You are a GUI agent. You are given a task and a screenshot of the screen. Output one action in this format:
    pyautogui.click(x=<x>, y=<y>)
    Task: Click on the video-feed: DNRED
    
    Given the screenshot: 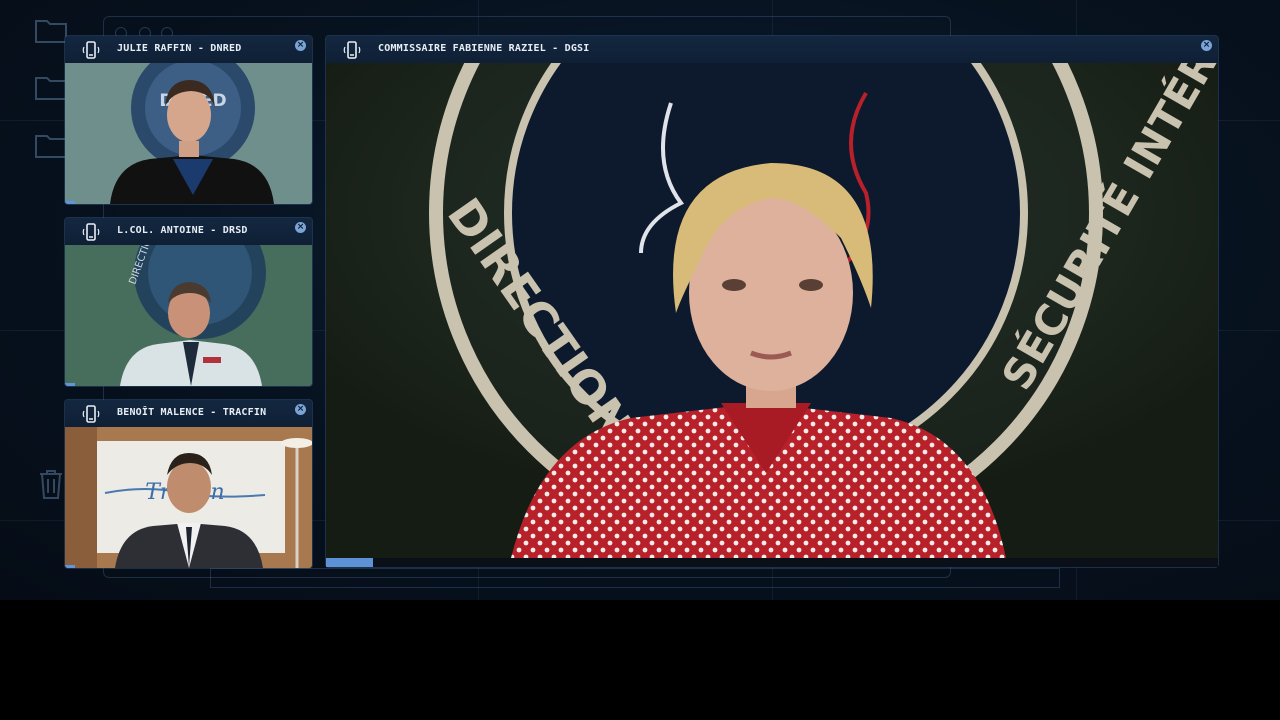 What is the action you would take?
    pyautogui.click(x=188, y=133)
    